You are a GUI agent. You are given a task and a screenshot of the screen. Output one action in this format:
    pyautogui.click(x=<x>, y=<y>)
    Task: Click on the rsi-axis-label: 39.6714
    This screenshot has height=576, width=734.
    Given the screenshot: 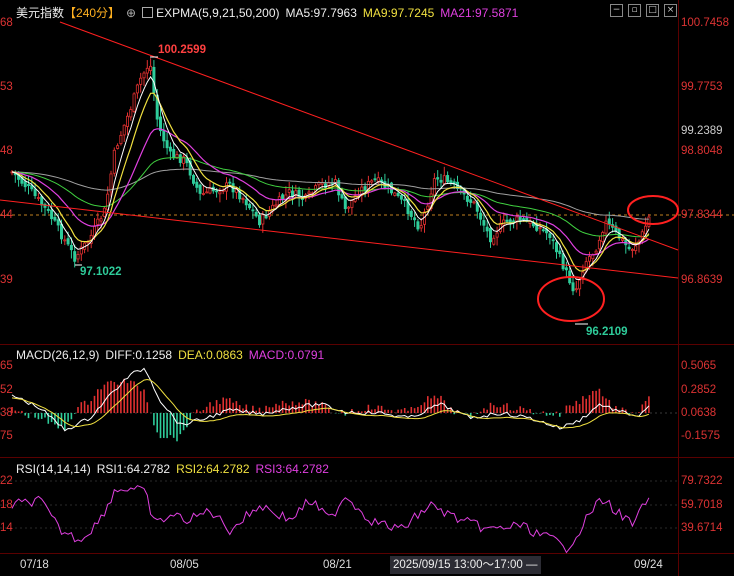 What is the action you would take?
    pyautogui.click(x=702, y=528)
    